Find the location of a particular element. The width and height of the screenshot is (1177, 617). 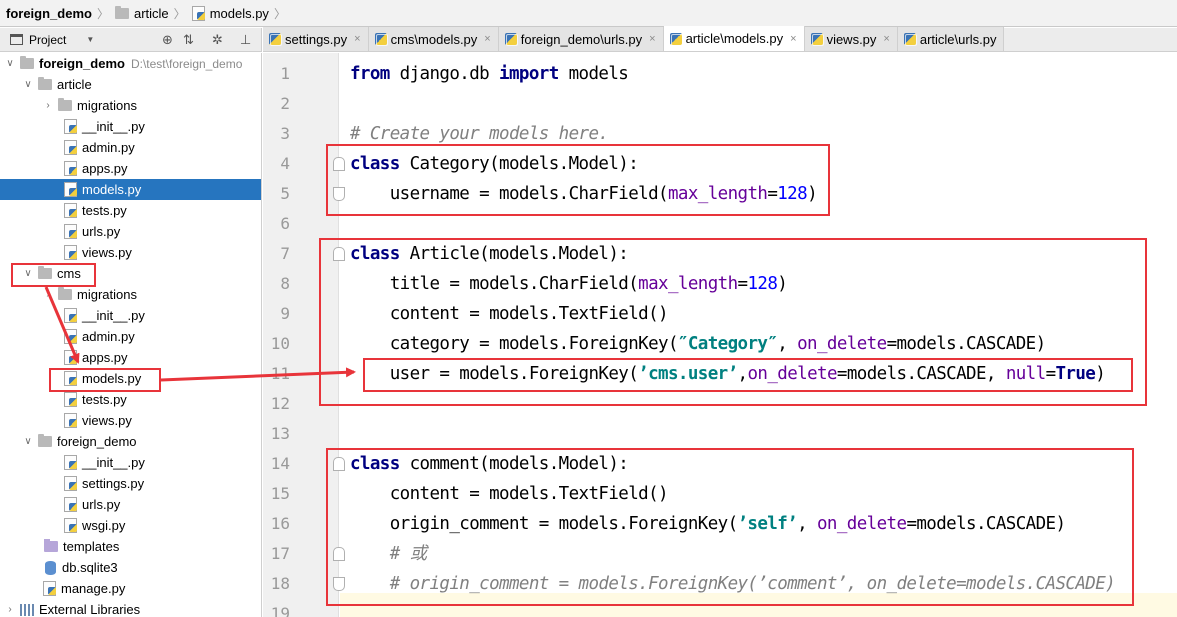

tree-item-external-libraries: › External Libraries is located at coordinates (130, 608).